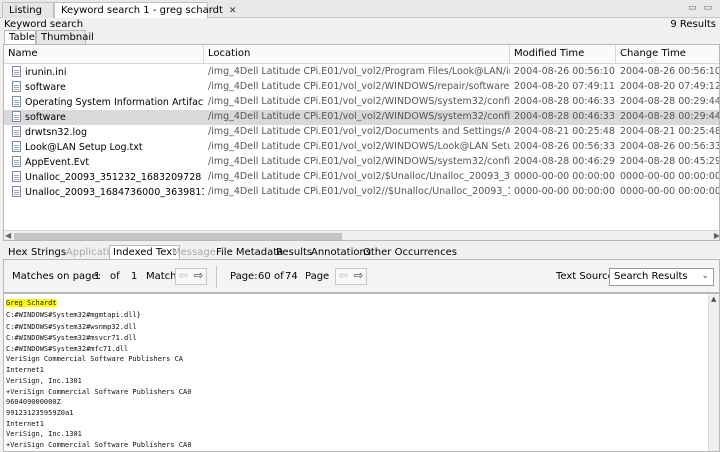 The height and width of the screenshot is (452, 720). Describe the element at coordinates (661, 277) in the screenshot. I see `text-source-select: Search Results ⌄` at that location.